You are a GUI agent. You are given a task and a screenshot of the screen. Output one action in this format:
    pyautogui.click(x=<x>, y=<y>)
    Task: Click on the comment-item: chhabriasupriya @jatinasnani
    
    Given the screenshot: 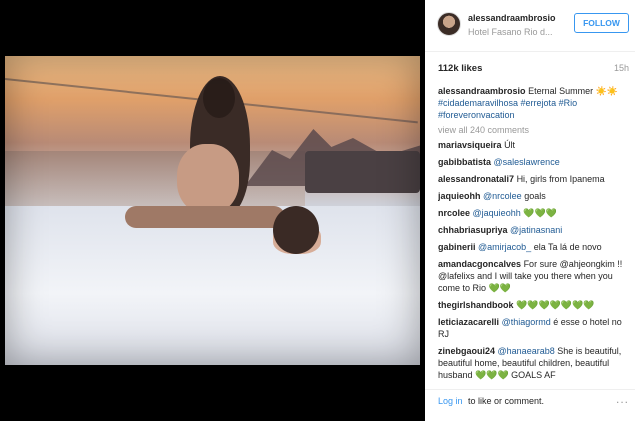 What is the action you would take?
    pyautogui.click(x=533, y=230)
    